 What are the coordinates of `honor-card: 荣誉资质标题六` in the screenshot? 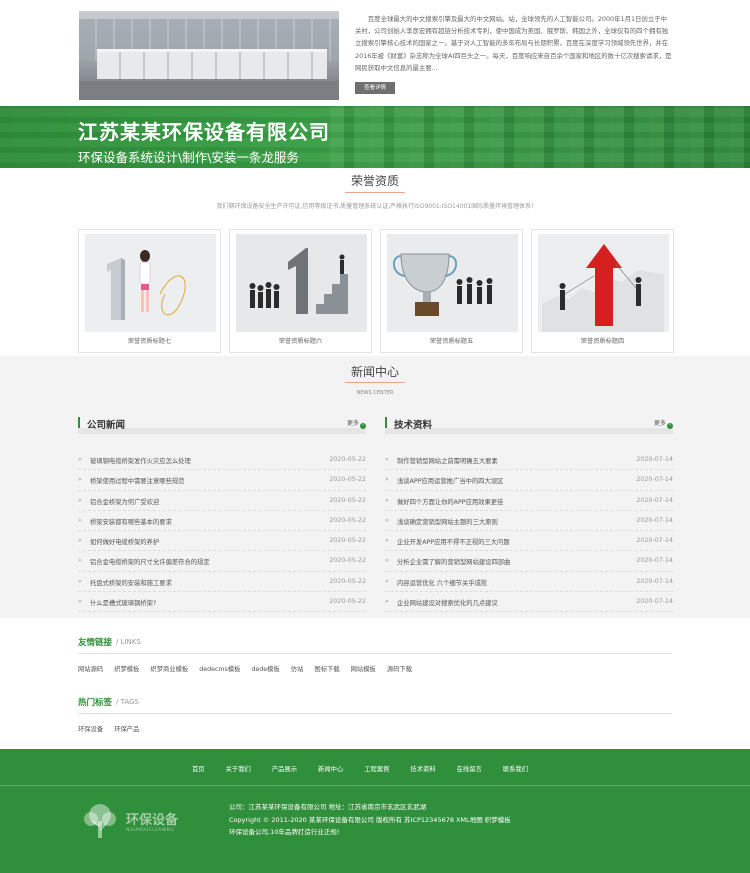 It's located at (300, 291).